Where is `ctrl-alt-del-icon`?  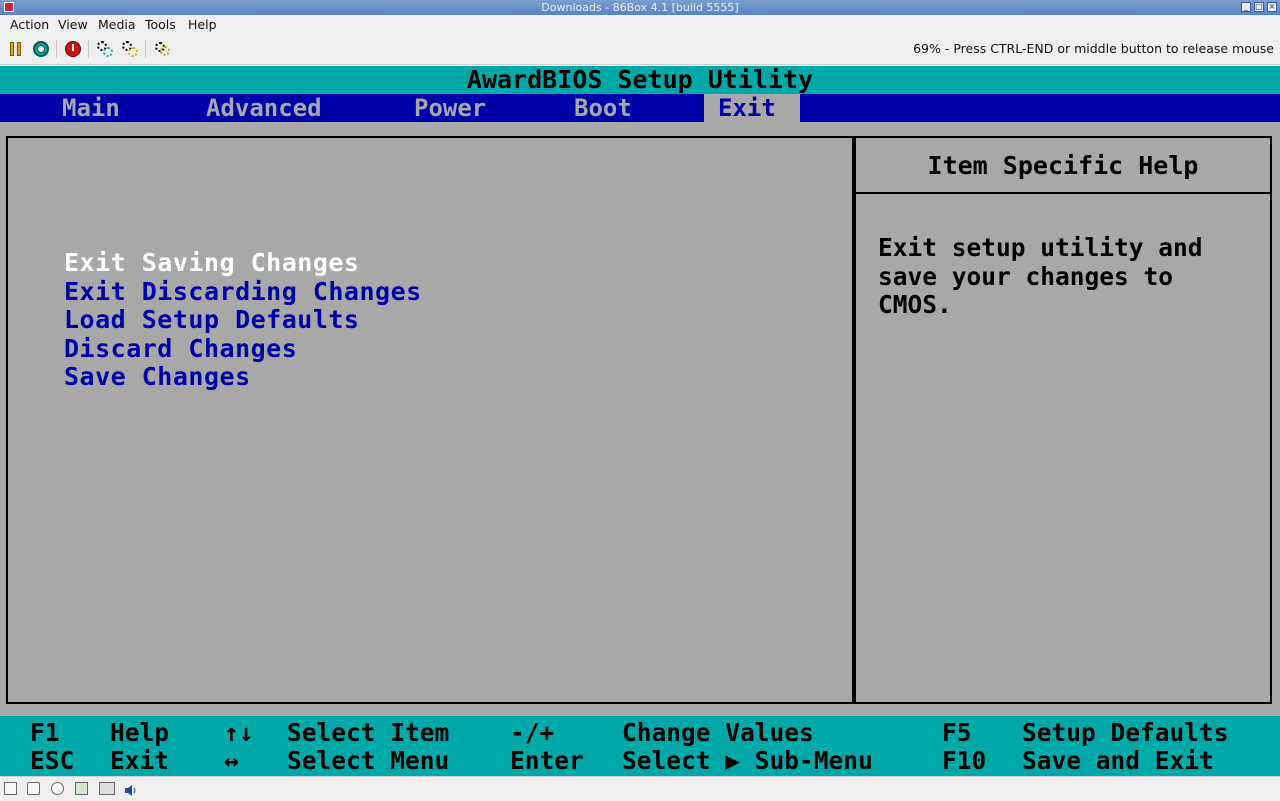 ctrl-alt-del-icon is located at coordinates (41, 49).